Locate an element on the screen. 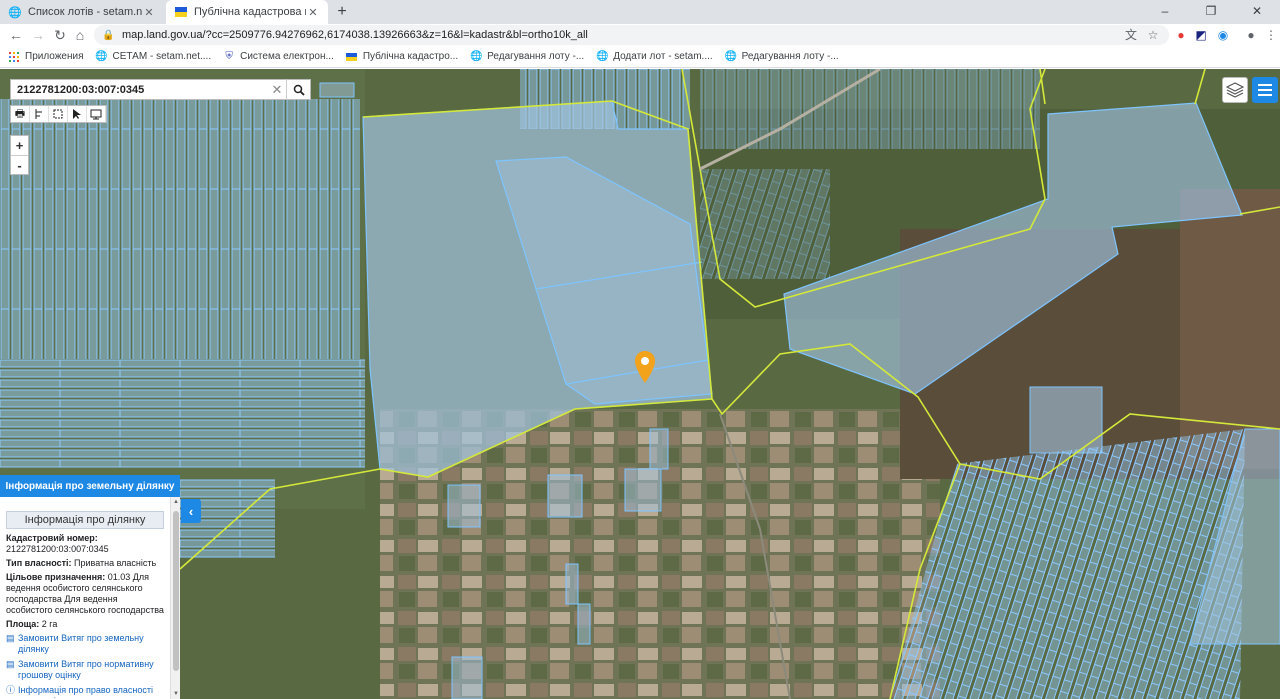  clear-icon: ✕ is located at coordinates (277, 90).